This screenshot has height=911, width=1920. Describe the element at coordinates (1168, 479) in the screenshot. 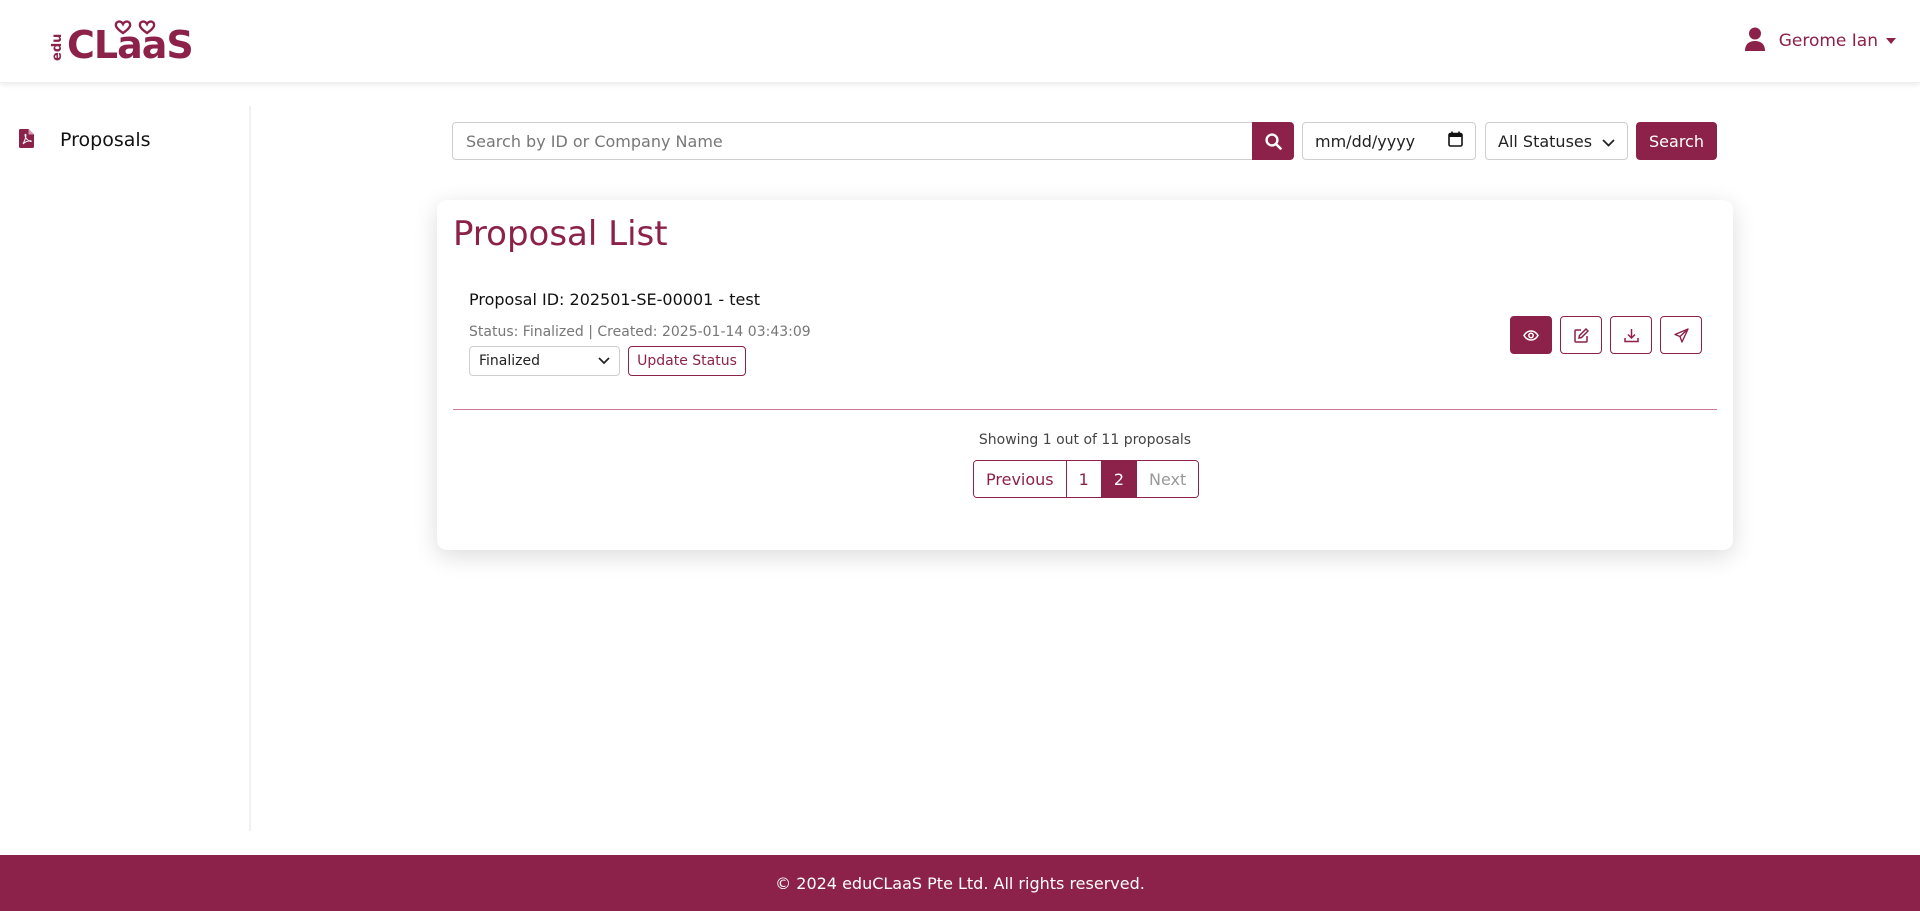

I see `pagination-next: Next` at that location.